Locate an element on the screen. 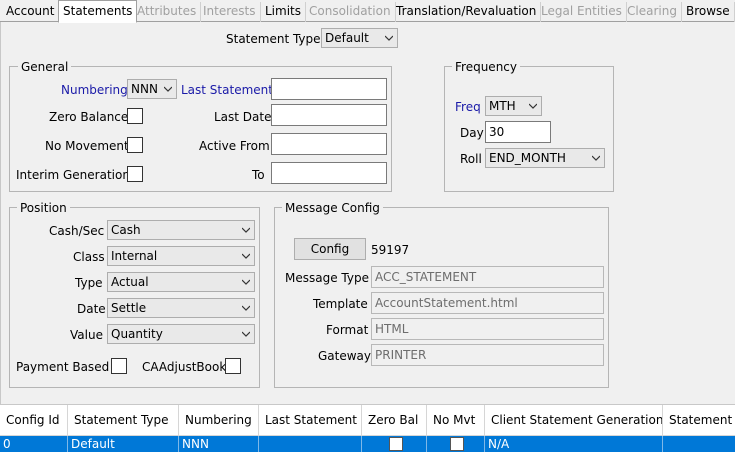 The image size is (735, 452). value-value: Quantity is located at coordinates (137, 334).